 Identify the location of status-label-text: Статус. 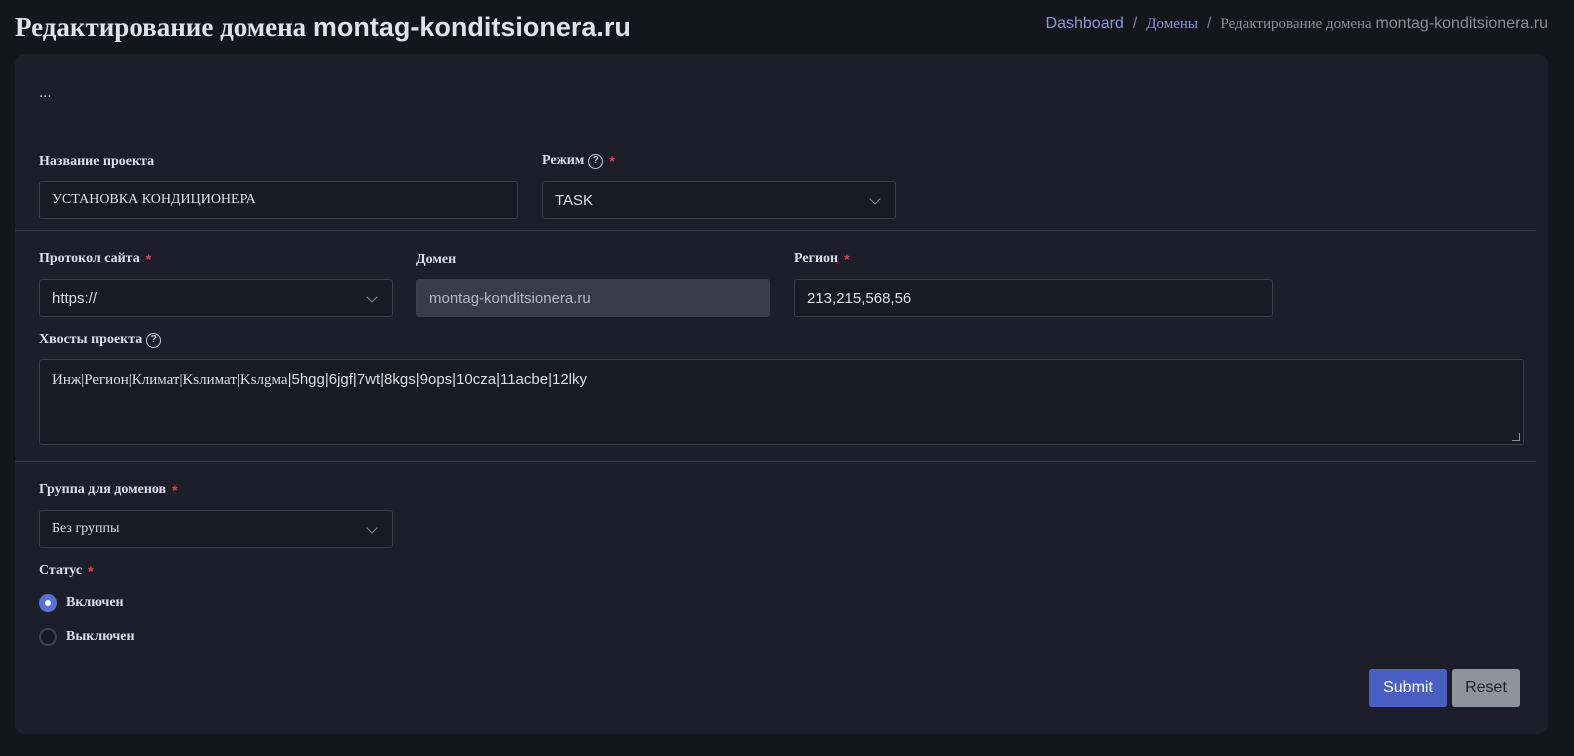
(61, 570).